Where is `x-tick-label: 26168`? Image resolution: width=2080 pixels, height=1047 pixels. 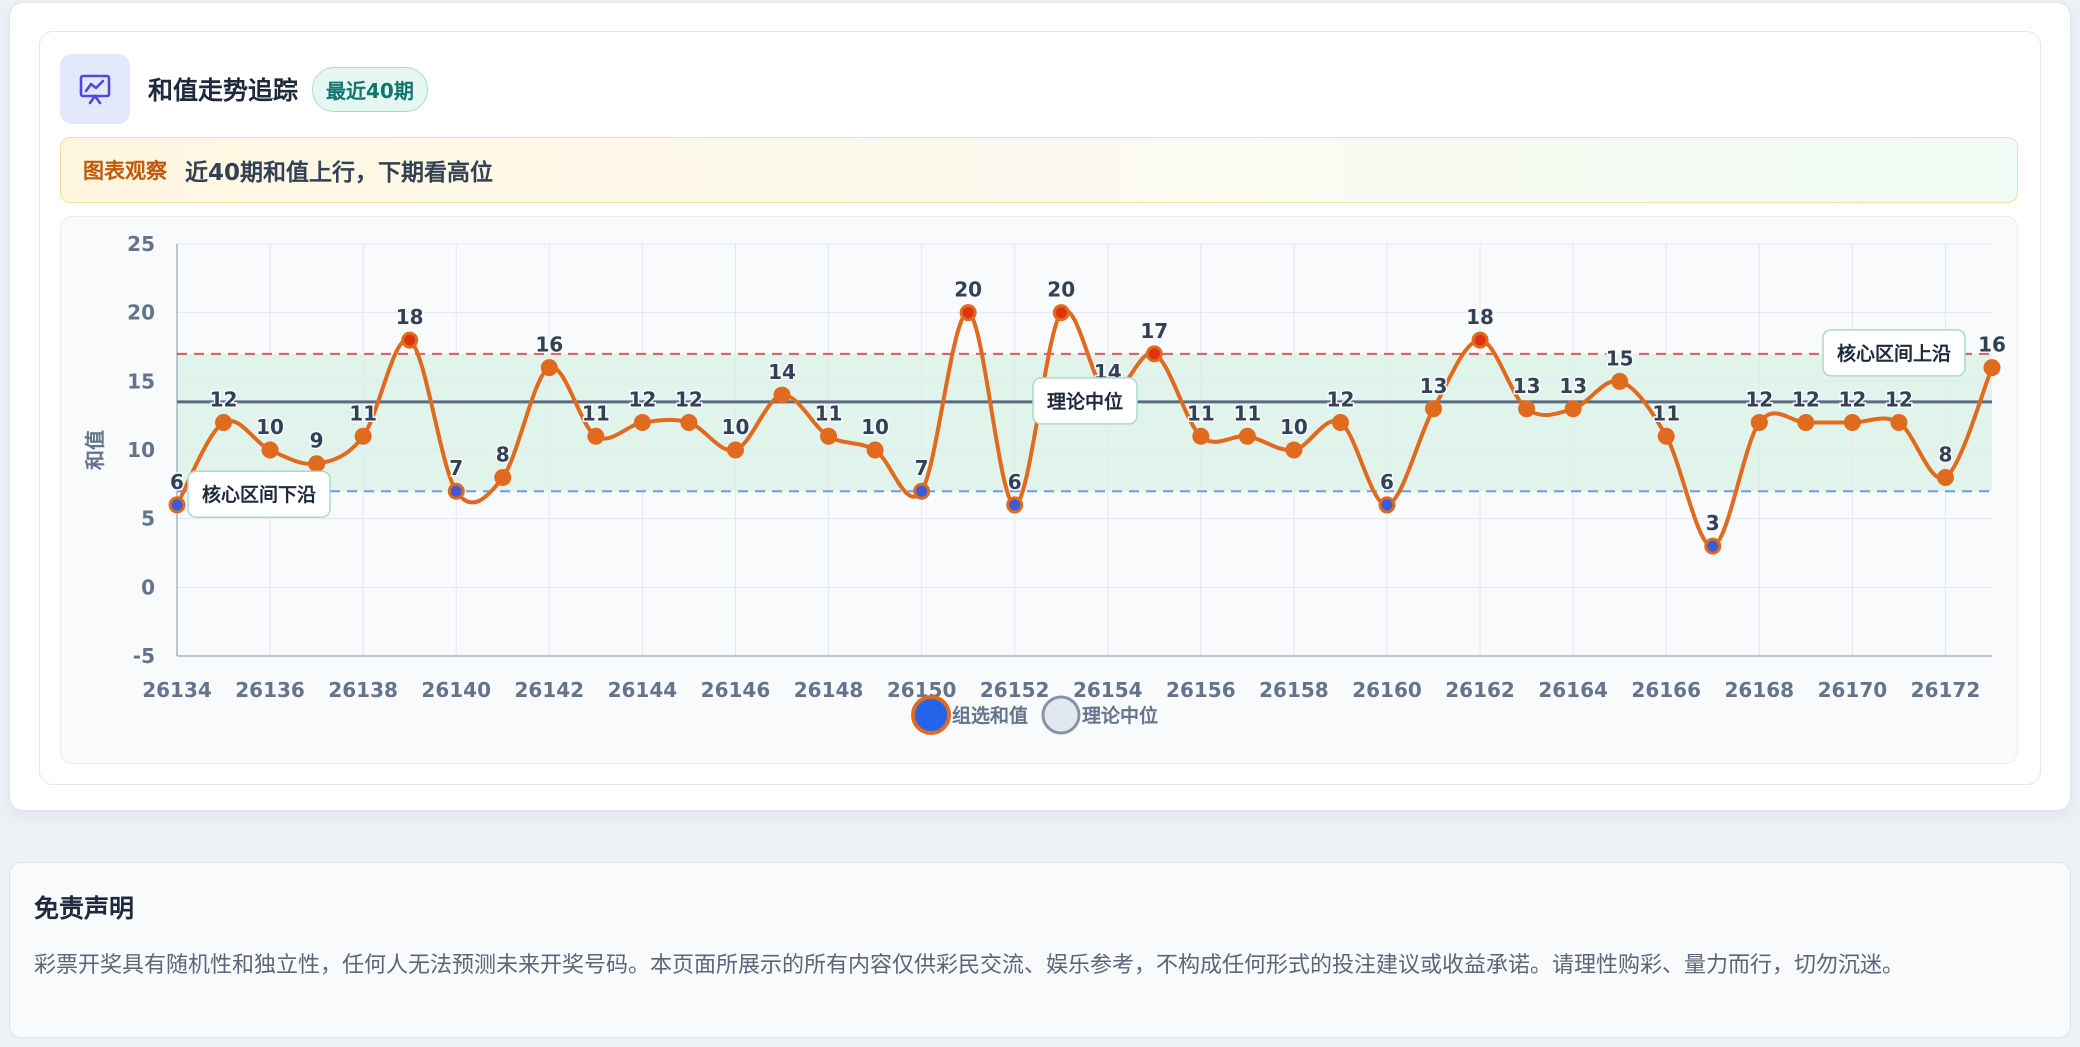
x-tick-label: 26168 is located at coordinates (1760, 690).